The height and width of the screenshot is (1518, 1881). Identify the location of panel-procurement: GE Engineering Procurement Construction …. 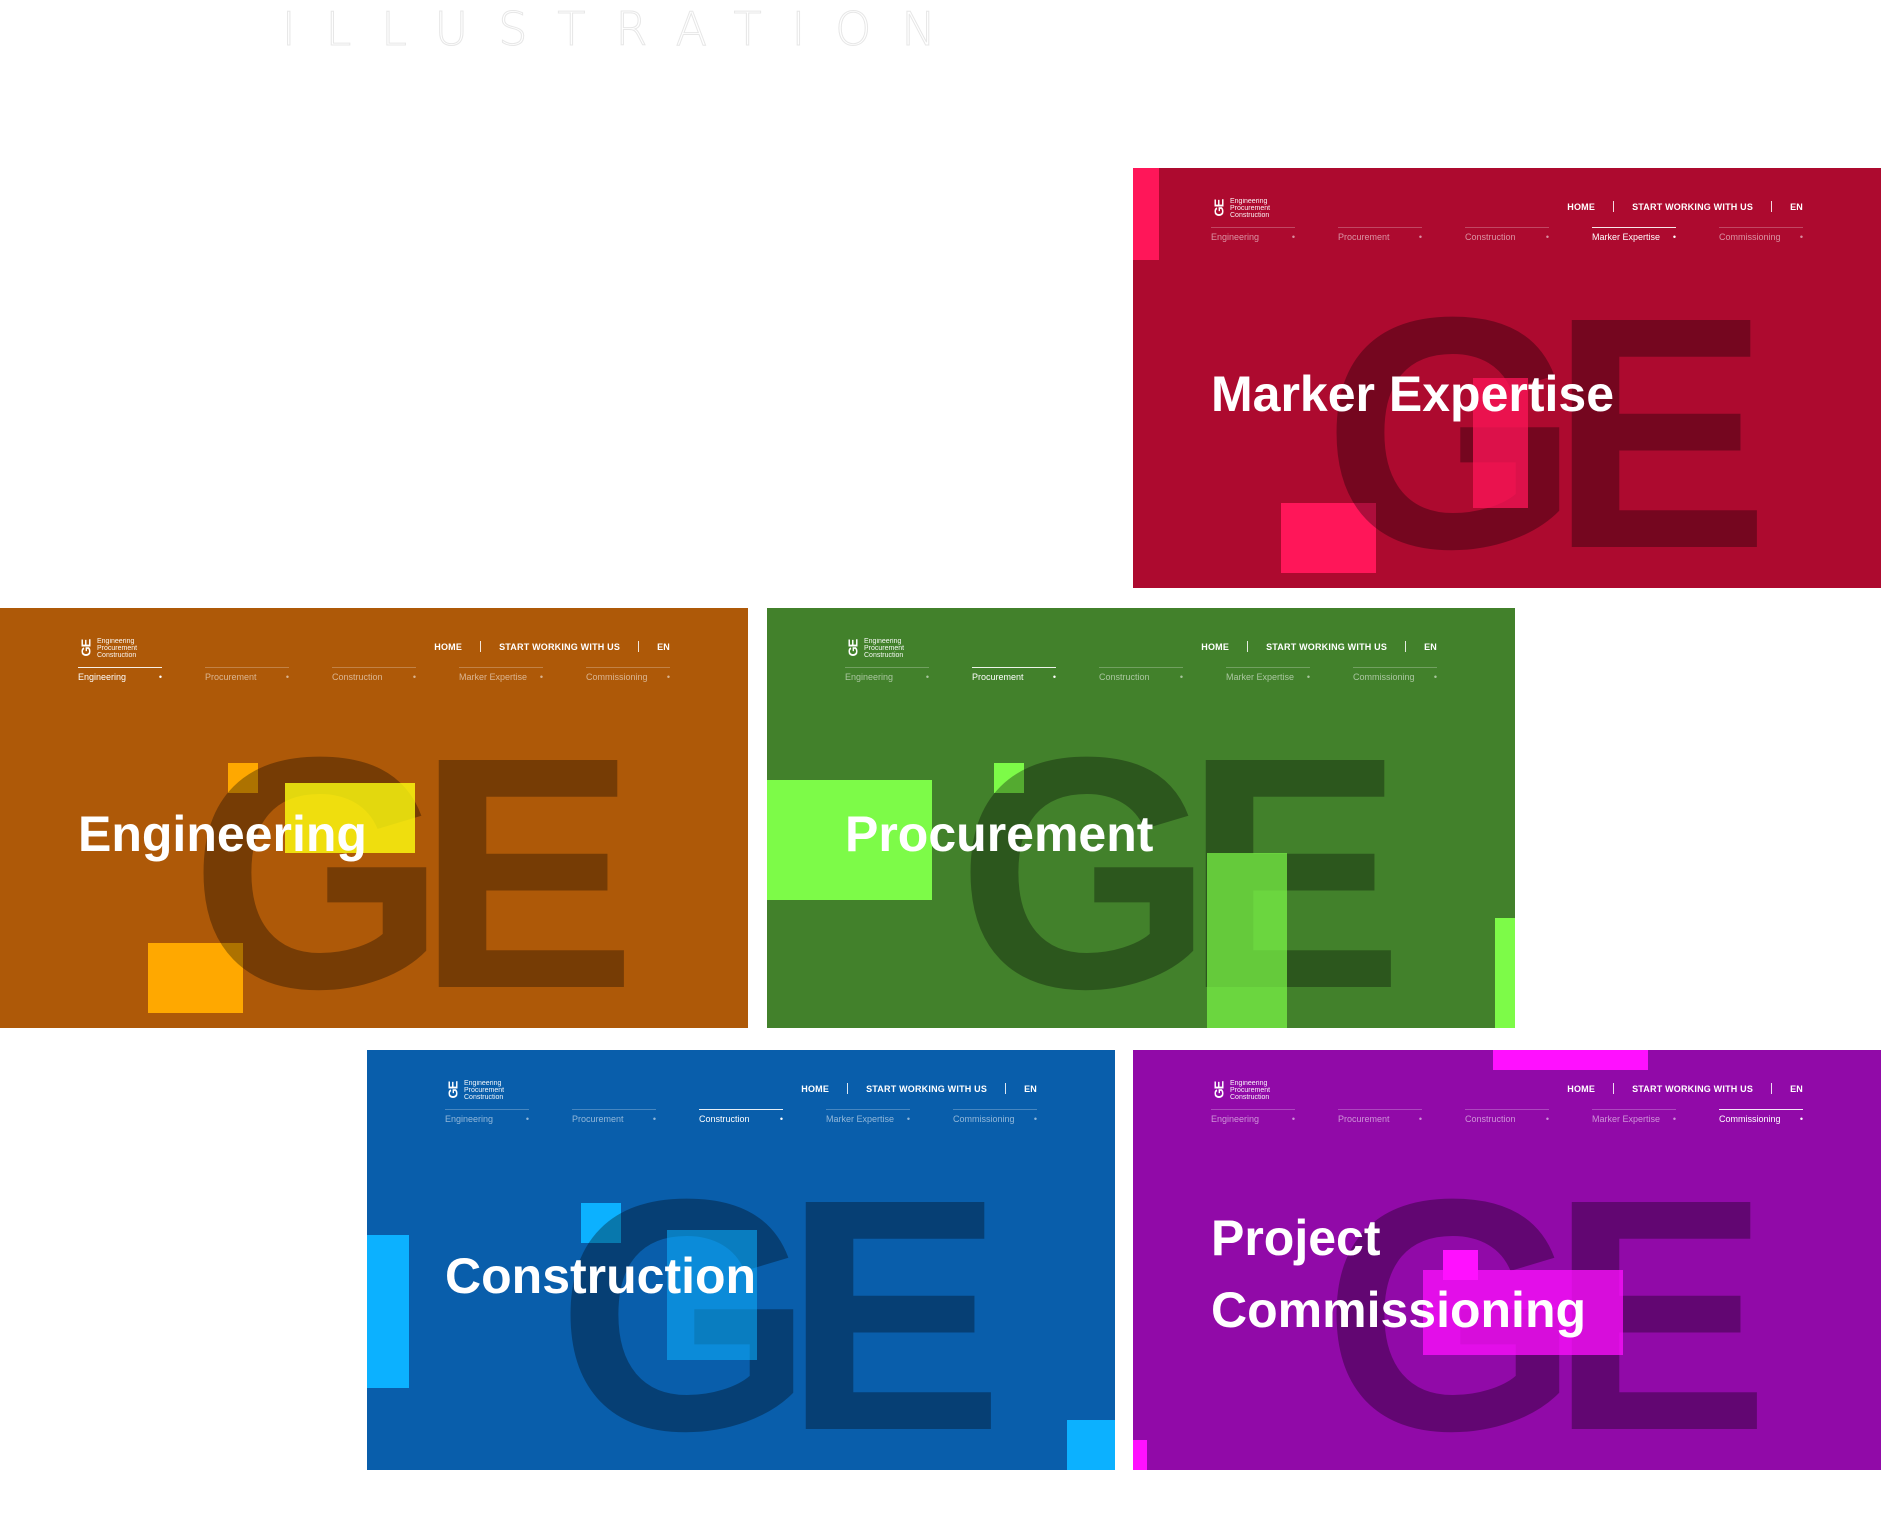
(1141, 818).